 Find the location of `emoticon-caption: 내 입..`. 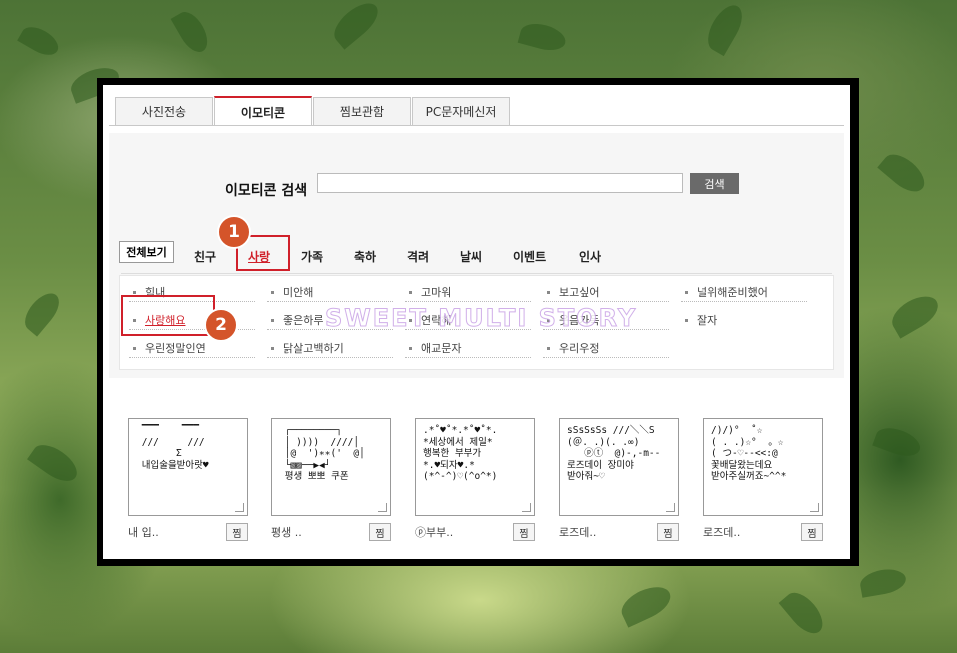

emoticon-caption: 내 입.. is located at coordinates (143, 532).